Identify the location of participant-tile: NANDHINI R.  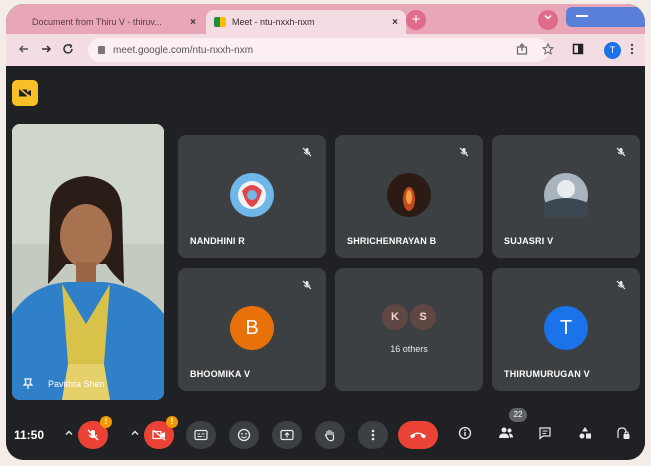
(252, 196).